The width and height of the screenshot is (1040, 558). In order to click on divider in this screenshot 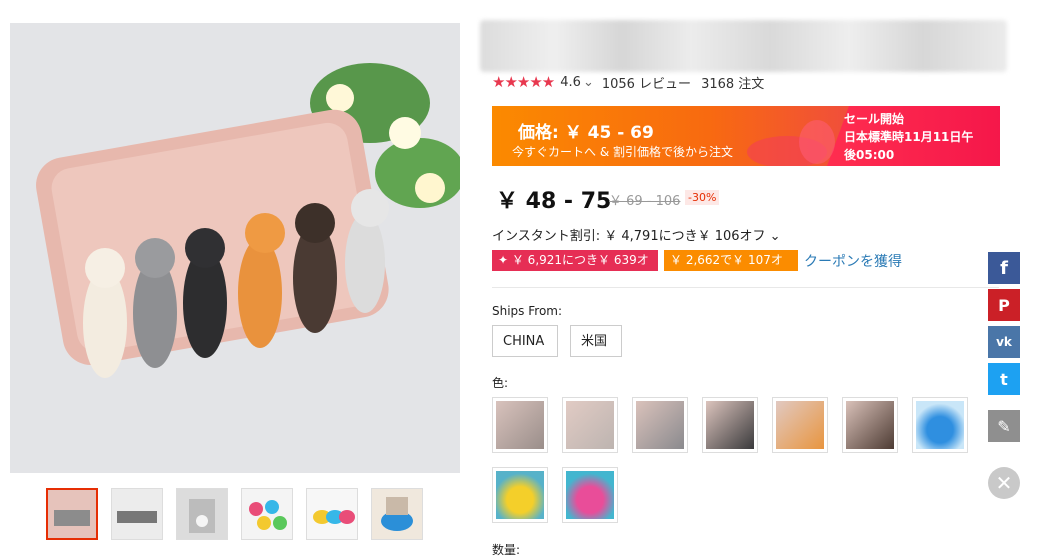, I will do `click(745, 287)`.